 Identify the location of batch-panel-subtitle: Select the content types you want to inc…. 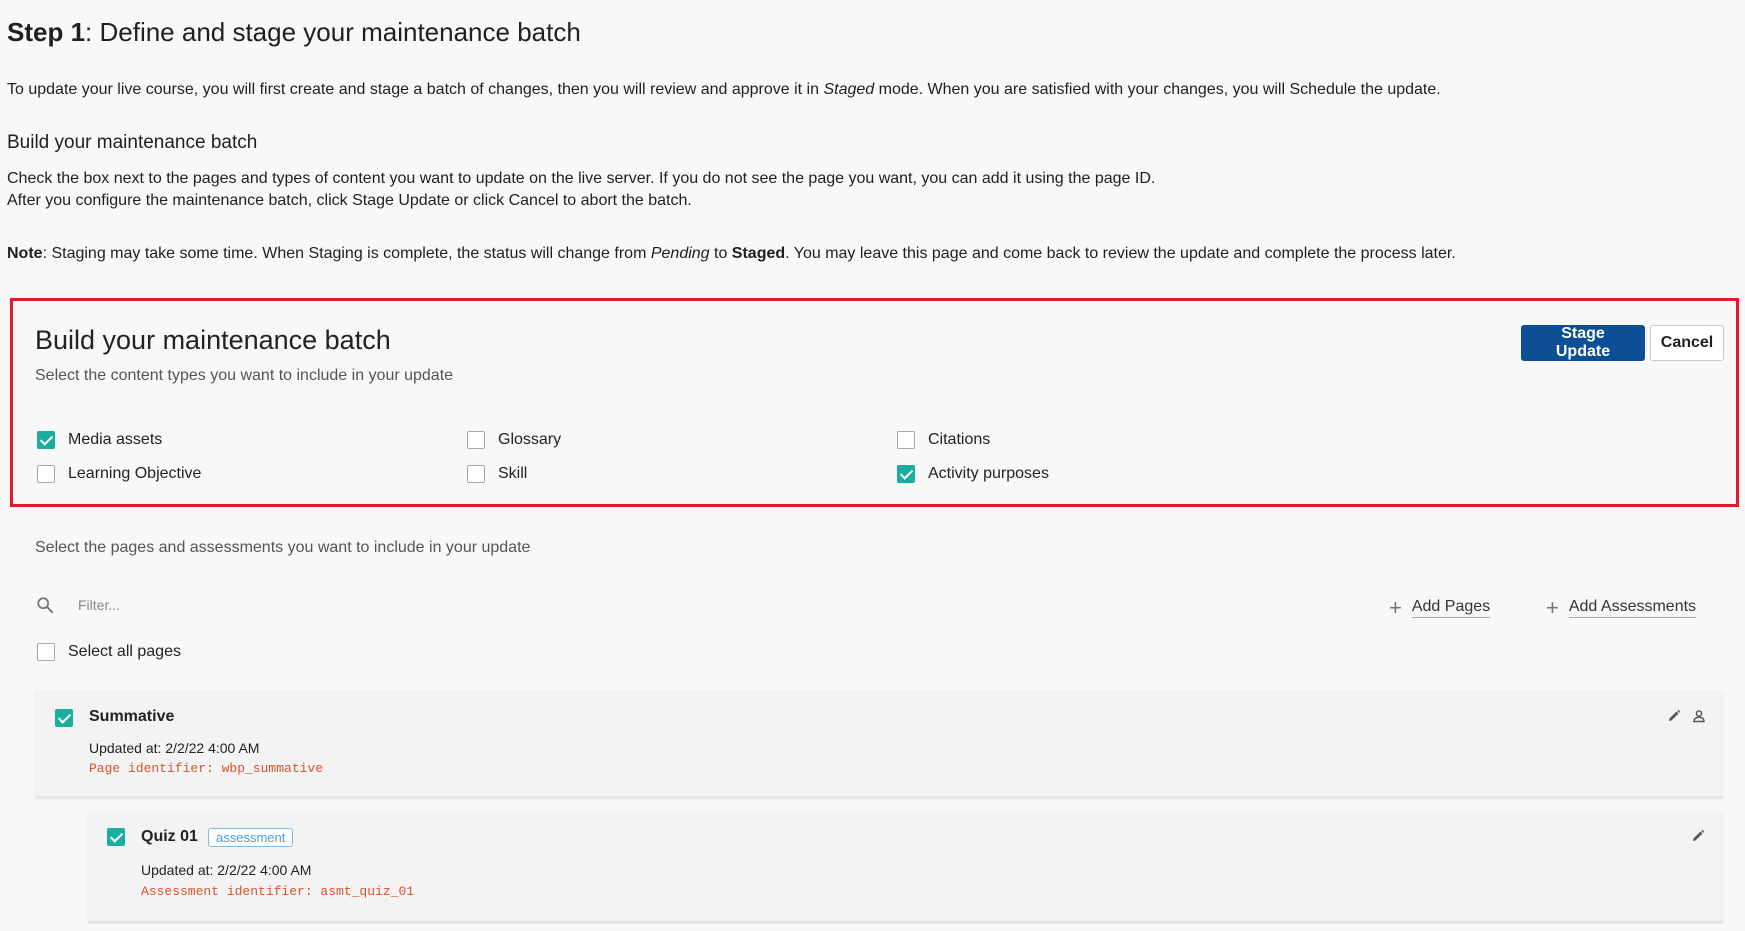
(244, 375).